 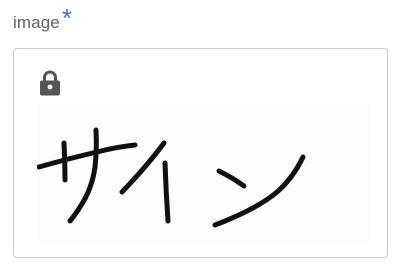 I want to click on image-field-label: image *, so click(x=42, y=19).